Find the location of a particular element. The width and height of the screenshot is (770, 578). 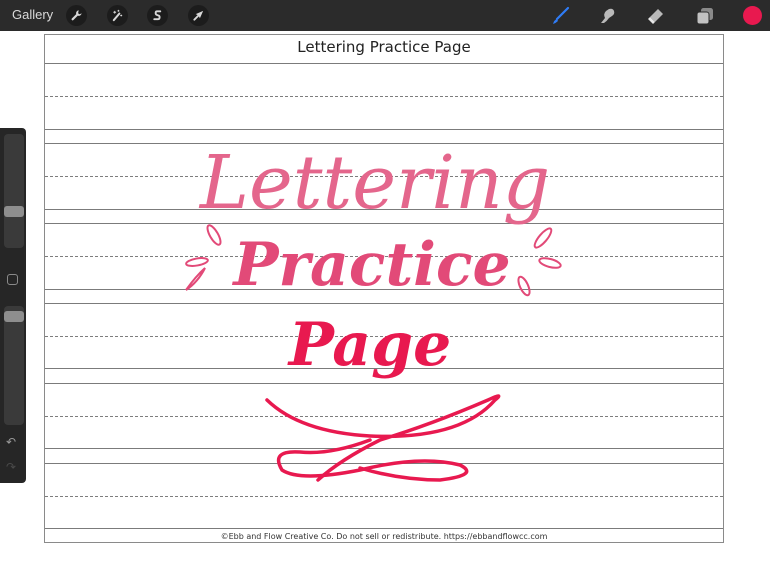

undo-icon: ↶ is located at coordinates (11, 442).